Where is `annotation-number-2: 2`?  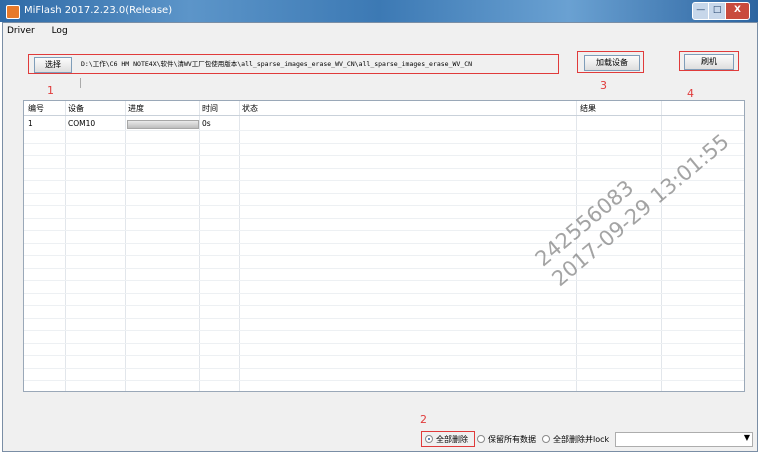
annotation-number-2: 2 is located at coordinates (423, 419).